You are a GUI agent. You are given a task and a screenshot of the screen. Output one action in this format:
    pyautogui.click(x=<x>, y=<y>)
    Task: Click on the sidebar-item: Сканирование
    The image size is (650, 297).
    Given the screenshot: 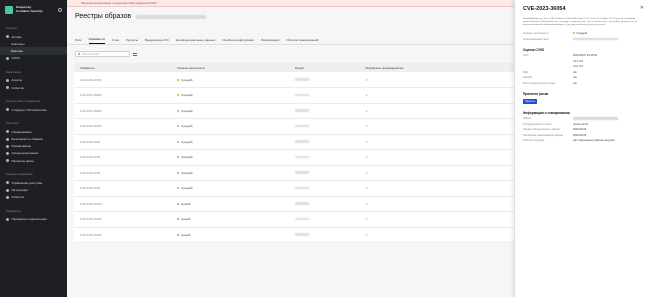 What is the action you would take?
    pyautogui.click(x=33, y=131)
    